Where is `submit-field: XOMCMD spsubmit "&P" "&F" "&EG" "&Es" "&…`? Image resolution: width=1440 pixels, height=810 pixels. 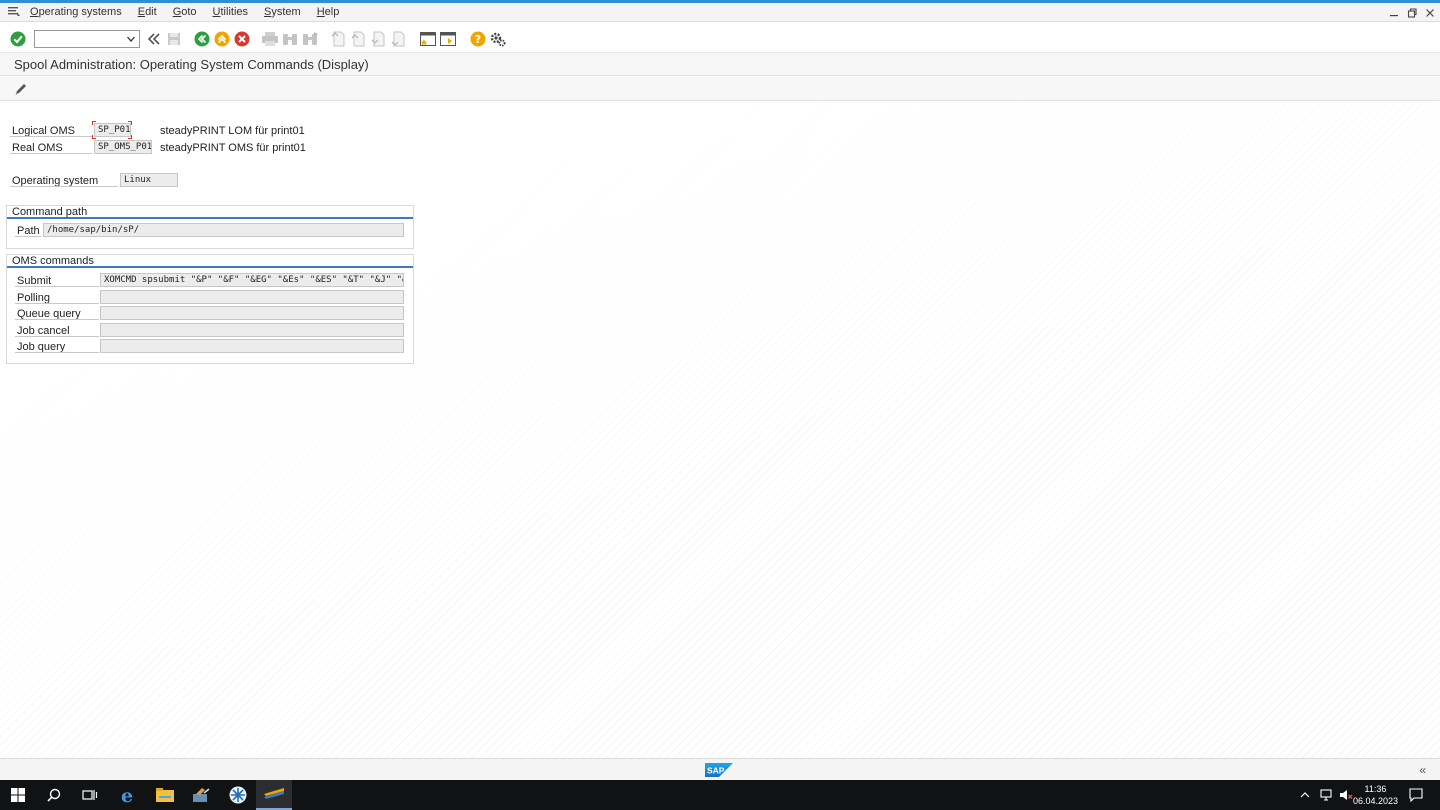
submit-field: XOMCMD spsubmit "&P" "&F" "&EG" "&Es" "&… is located at coordinates (252, 280).